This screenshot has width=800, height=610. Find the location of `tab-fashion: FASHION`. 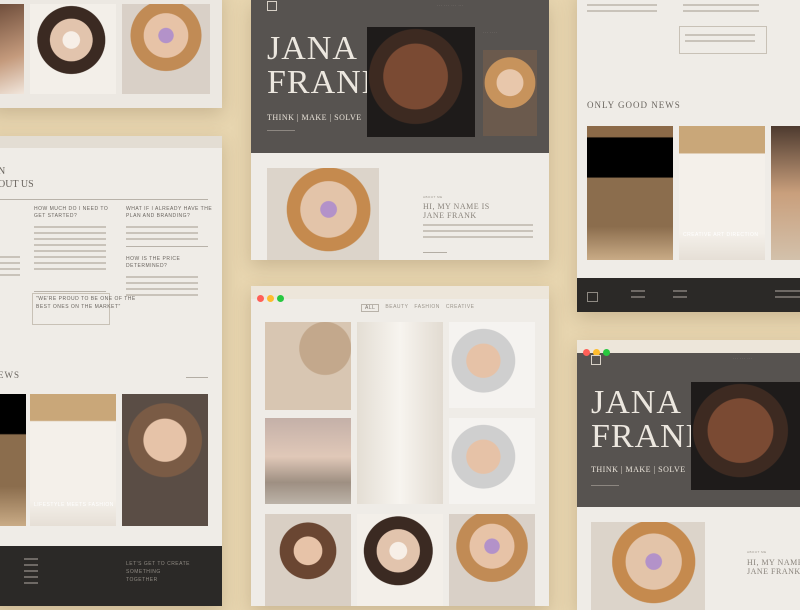

tab-fashion: FASHION is located at coordinates (426, 308).